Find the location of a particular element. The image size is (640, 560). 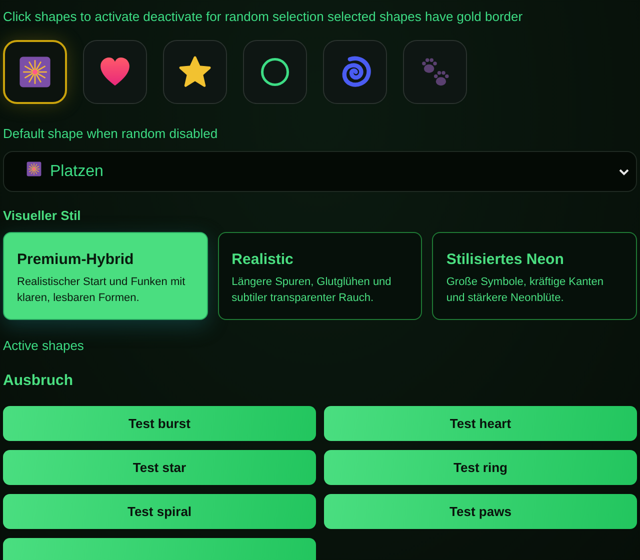

style-card: Realistic Längere Spuren, Glutglühen und subtiler transparenter Rauch. is located at coordinates (320, 276).